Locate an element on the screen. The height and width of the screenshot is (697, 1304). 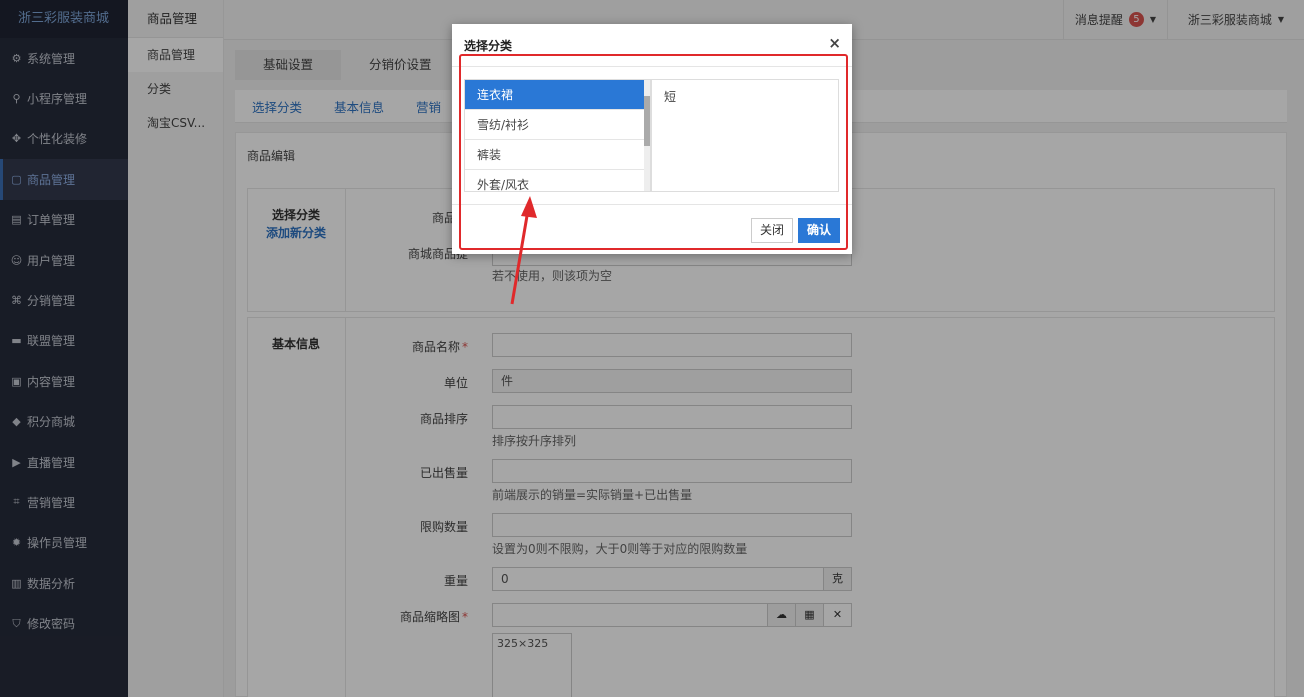
close-icon: × is located at coordinates (834, 43).